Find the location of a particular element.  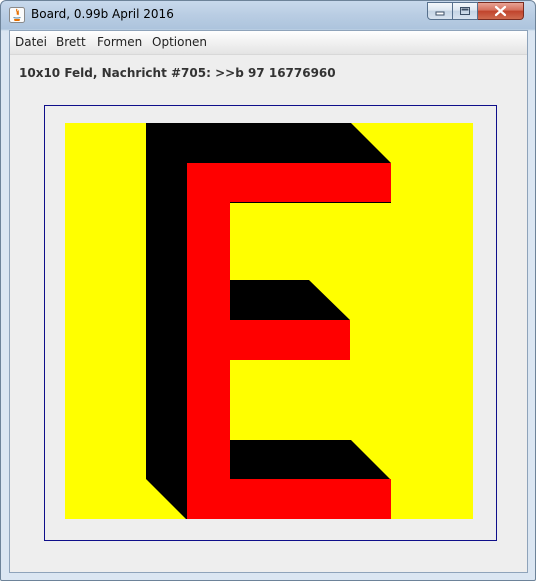

menu-optionen: Optionen is located at coordinates (179, 42).